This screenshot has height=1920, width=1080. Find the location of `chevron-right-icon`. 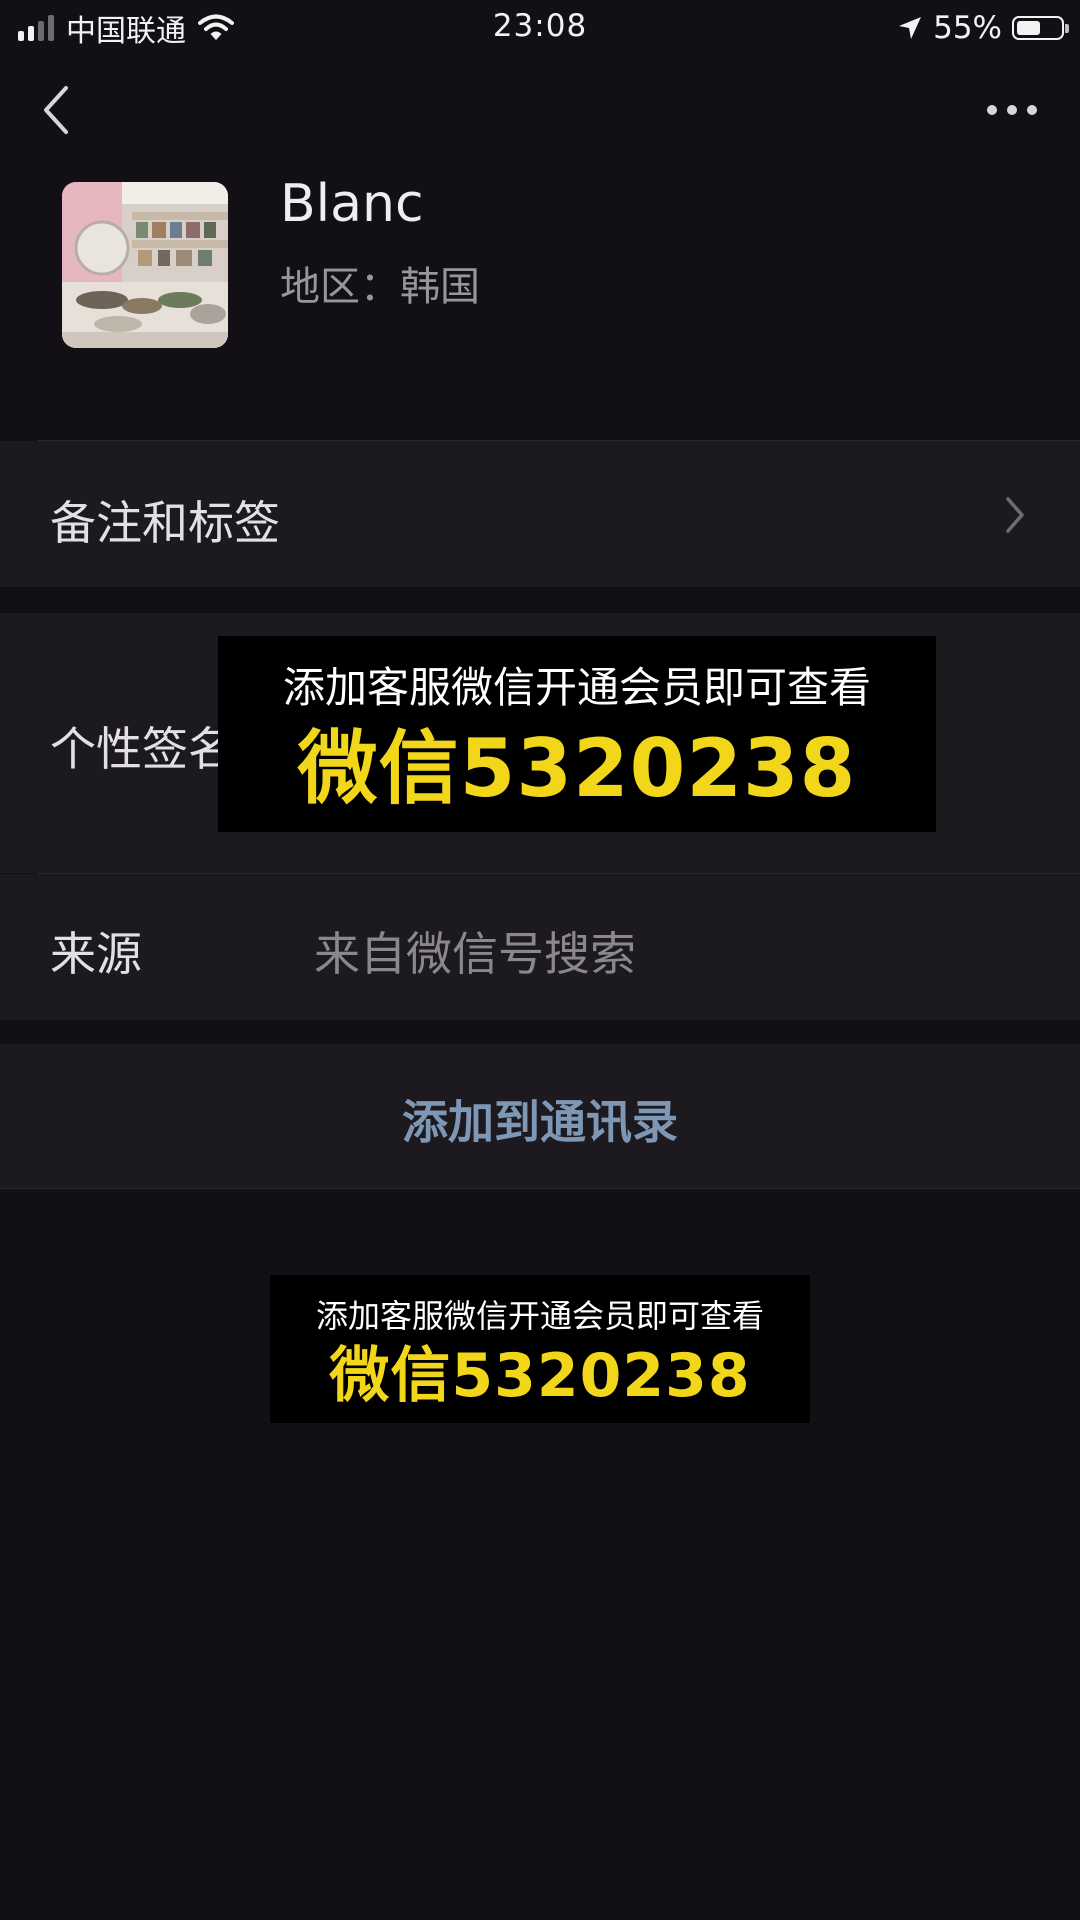

chevron-right-icon is located at coordinates (1015, 515).